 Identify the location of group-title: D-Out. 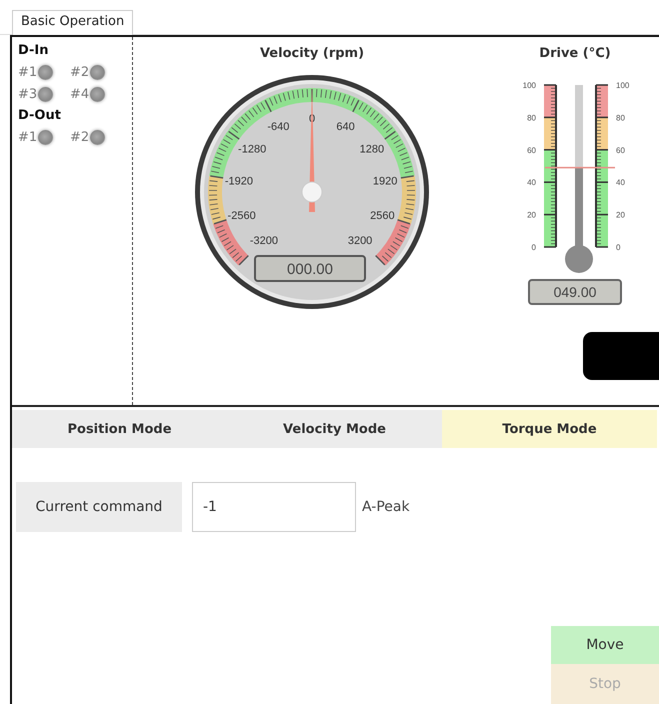
(40, 116).